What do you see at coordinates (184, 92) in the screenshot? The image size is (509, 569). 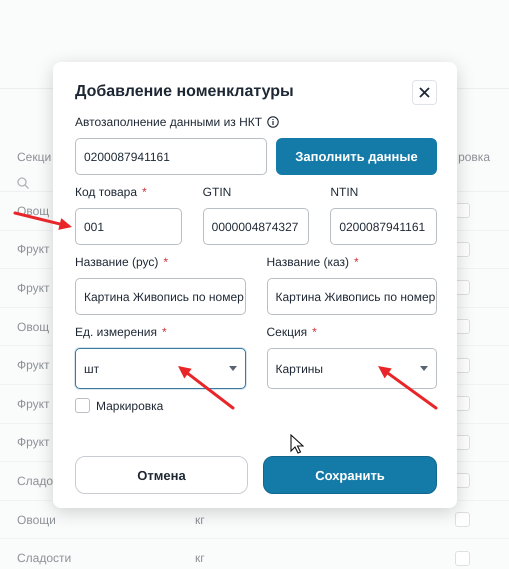 I see `dialog-title: Добавление номенклатуры` at bounding box center [184, 92].